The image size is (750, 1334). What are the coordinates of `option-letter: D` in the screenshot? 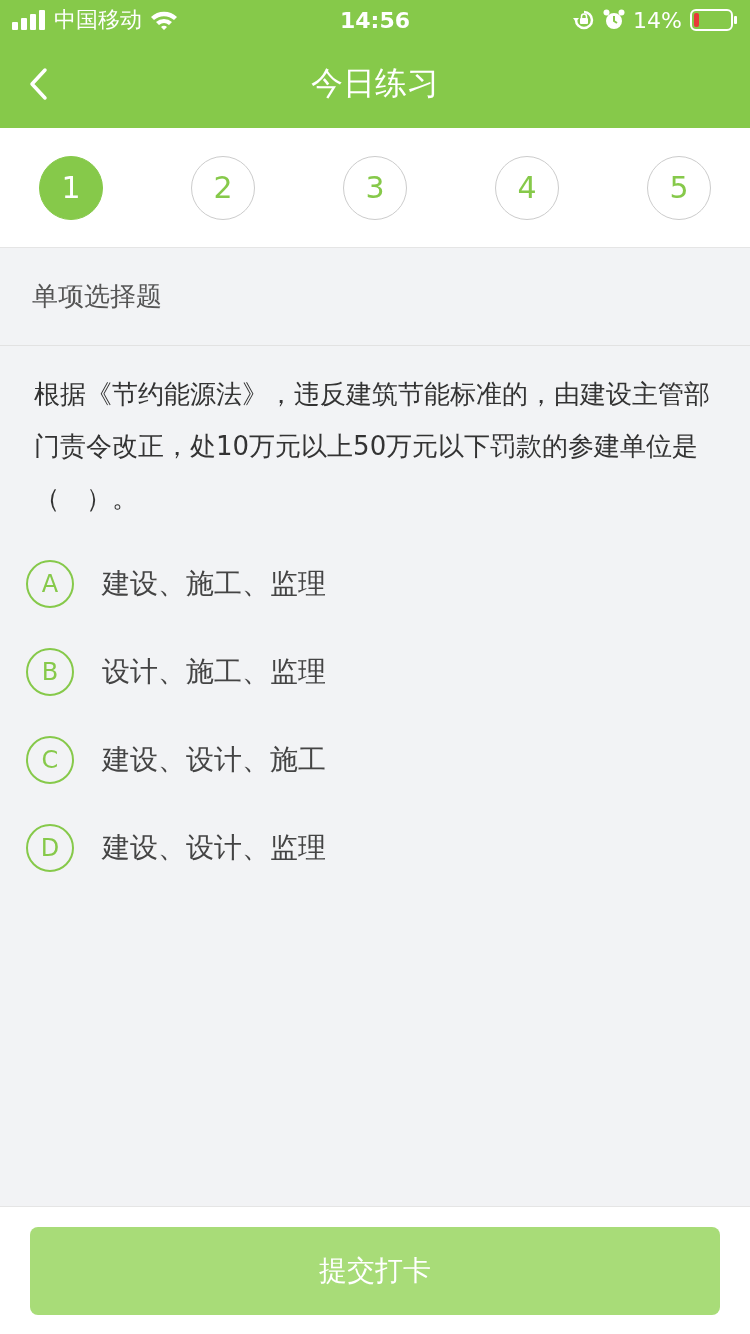 It's located at (50, 848).